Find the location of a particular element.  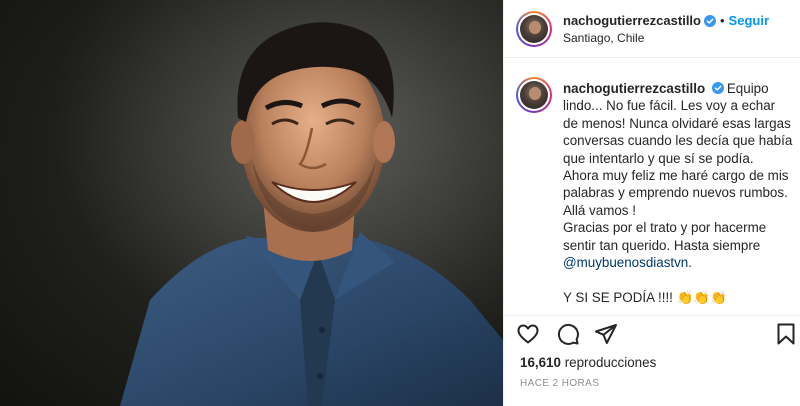

caption-username: nachogutierrezcastillo is located at coordinates (634, 88).